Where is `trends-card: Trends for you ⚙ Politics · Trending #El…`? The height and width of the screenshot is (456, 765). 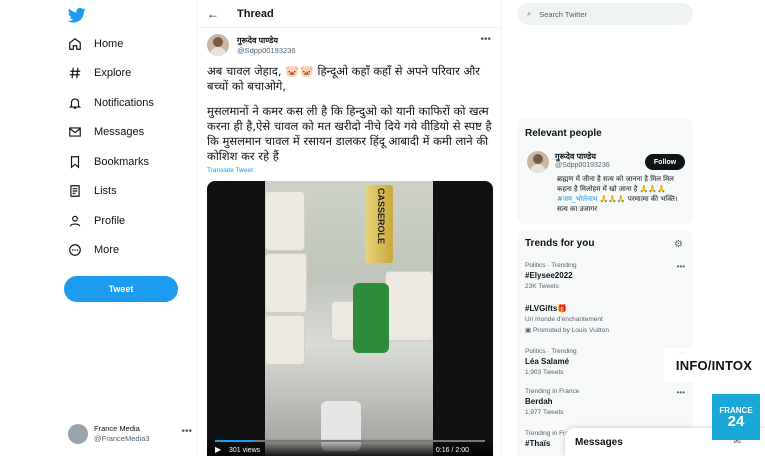 trends-card: Trends for you ⚙ Politics · Trending #El… is located at coordinates (605, 343).